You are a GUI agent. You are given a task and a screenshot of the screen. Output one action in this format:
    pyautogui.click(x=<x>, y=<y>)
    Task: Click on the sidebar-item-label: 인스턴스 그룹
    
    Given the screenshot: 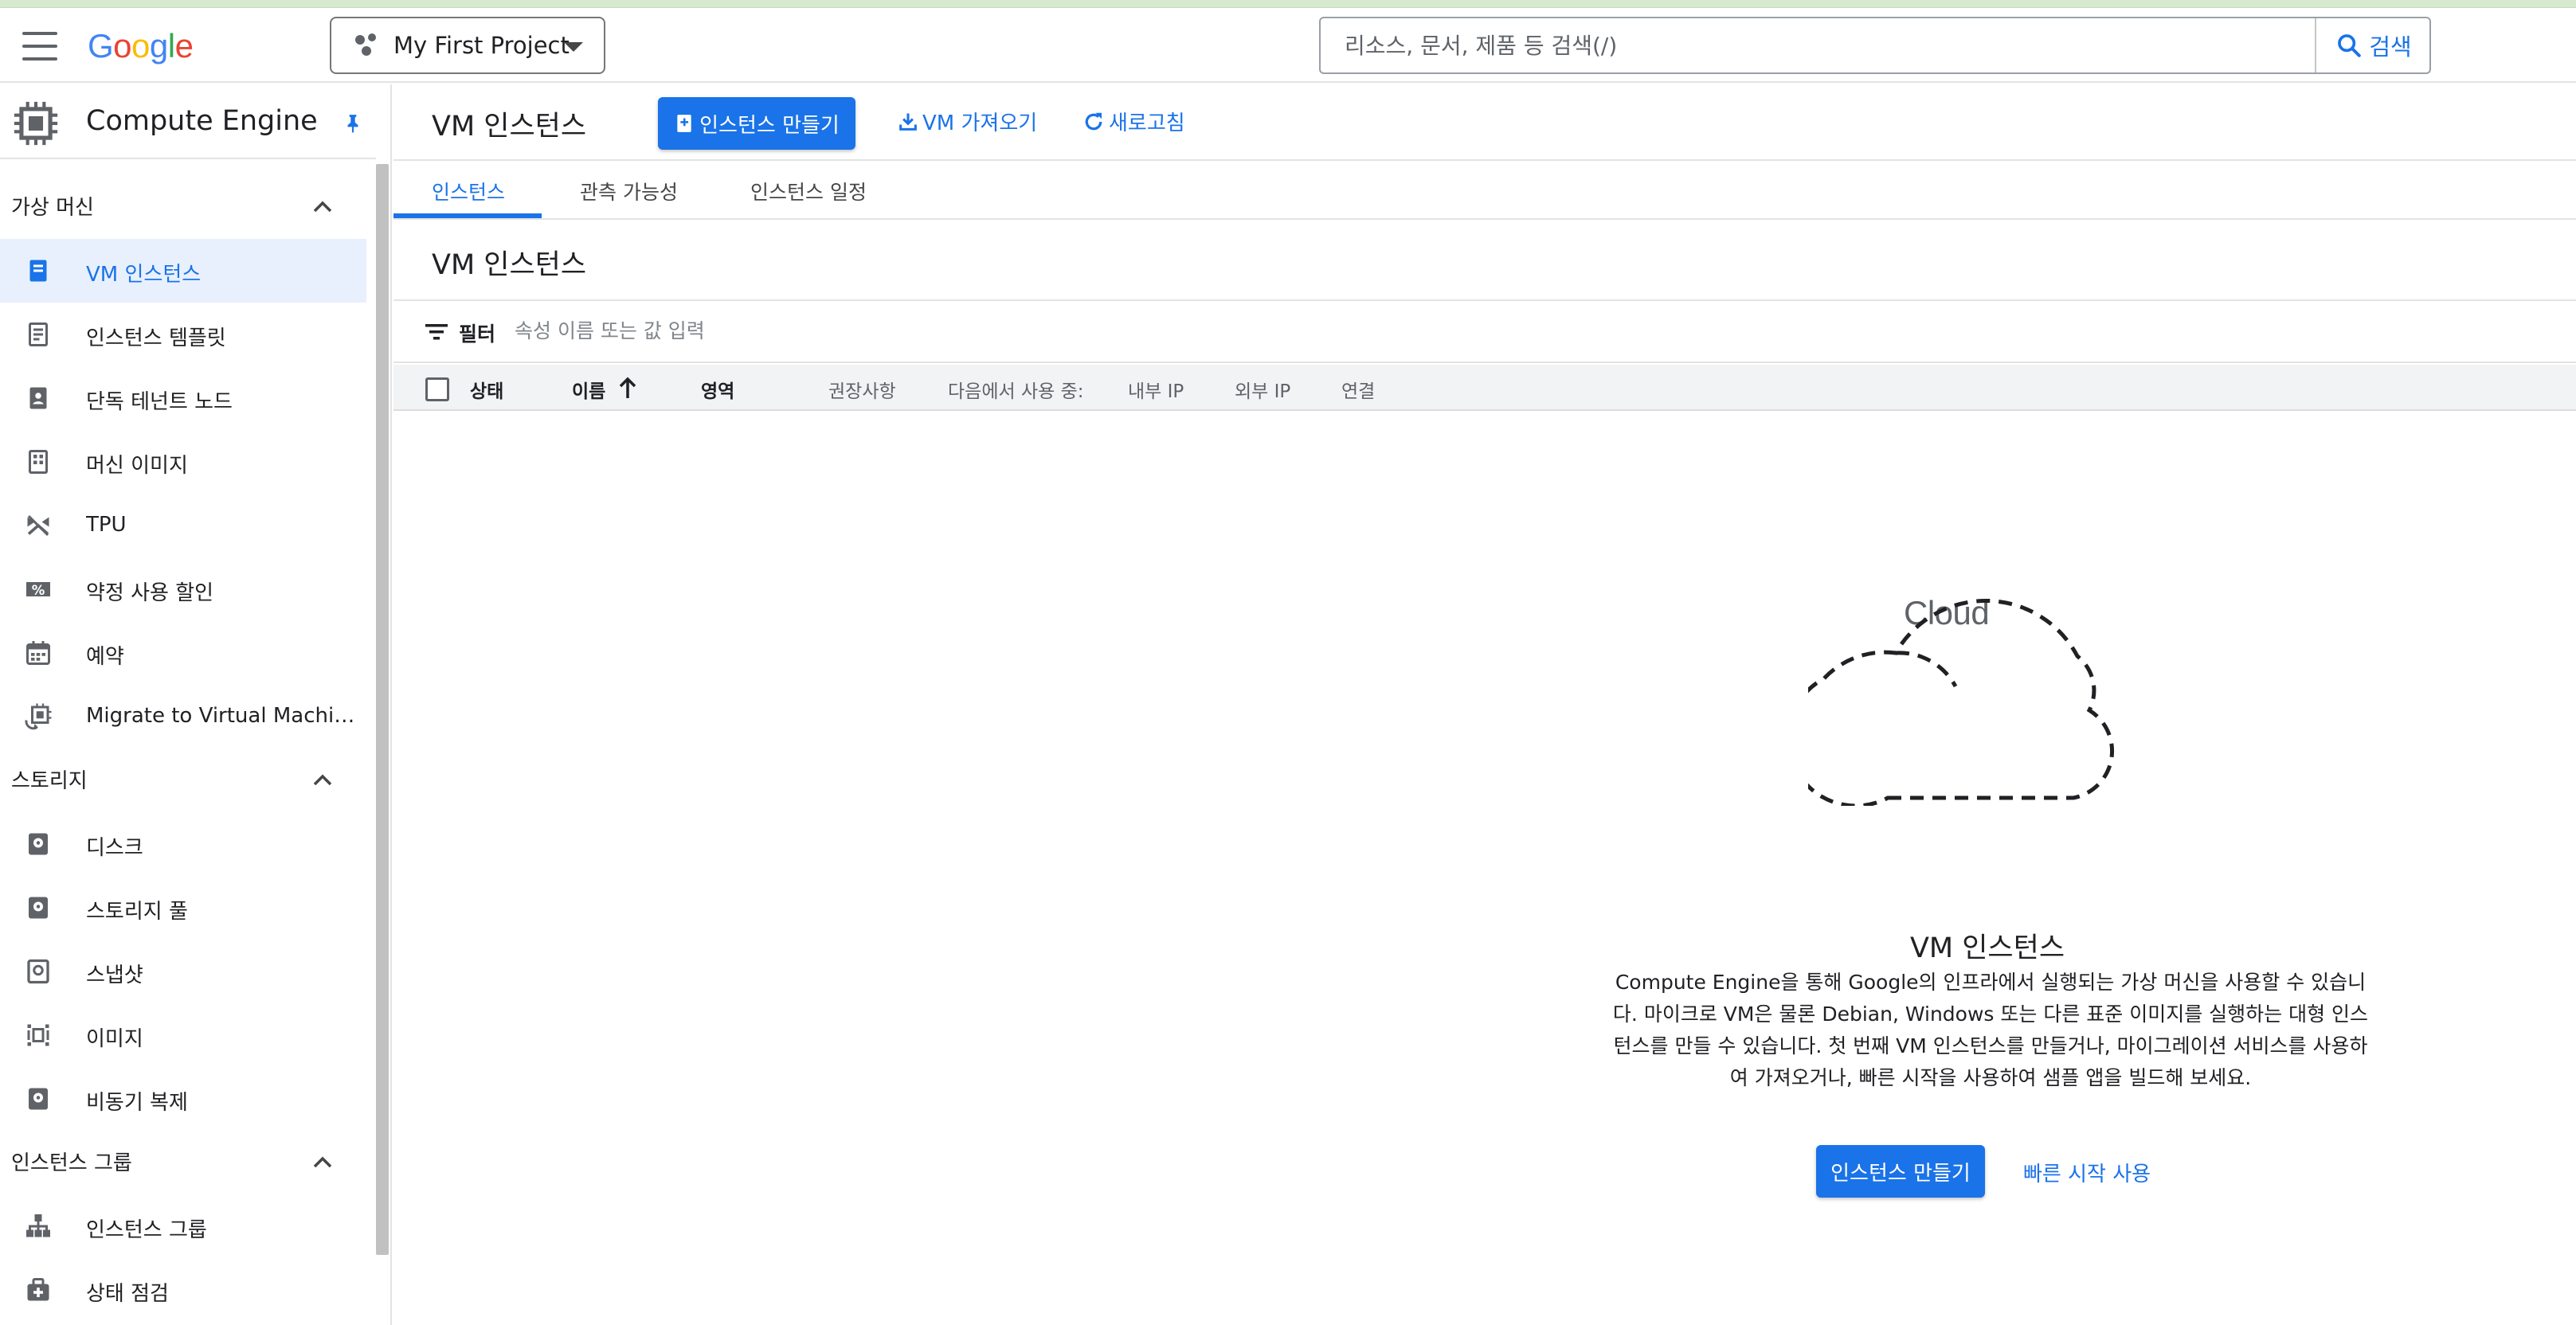 What is the action you would take?
    pyautogui.click(x=146, y=1230)
    